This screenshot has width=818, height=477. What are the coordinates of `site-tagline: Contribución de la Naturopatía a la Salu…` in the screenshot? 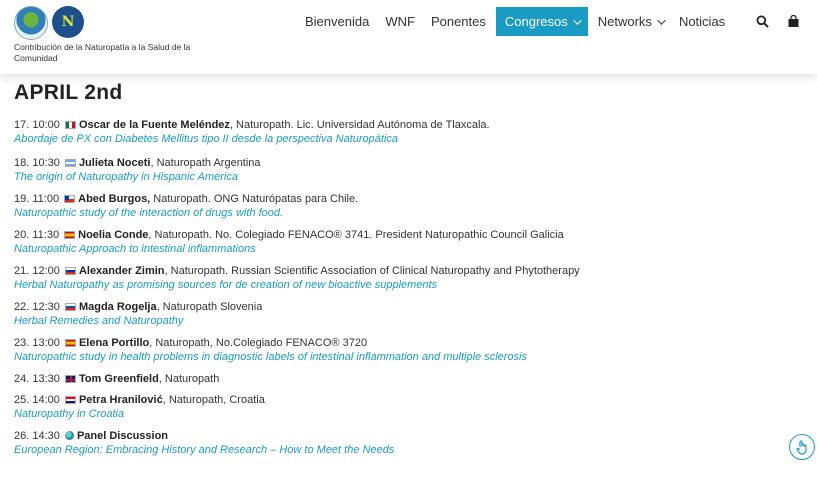 It's located at (102, 52).